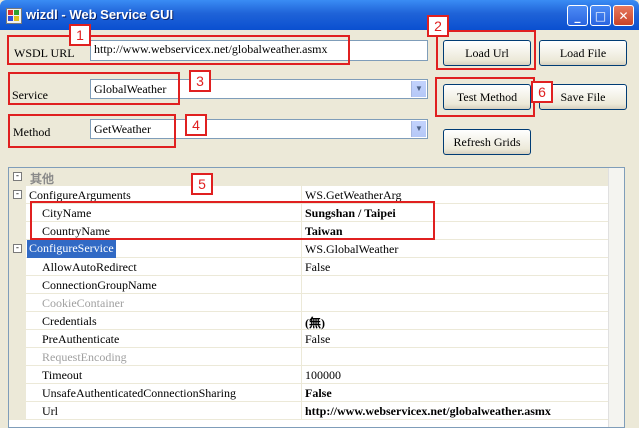 The width and height of the screenshot is (639, 428). Describe the element at coordinates (84, 357) in the screenshot. I see `property-name: RequestEncoding` at that location.